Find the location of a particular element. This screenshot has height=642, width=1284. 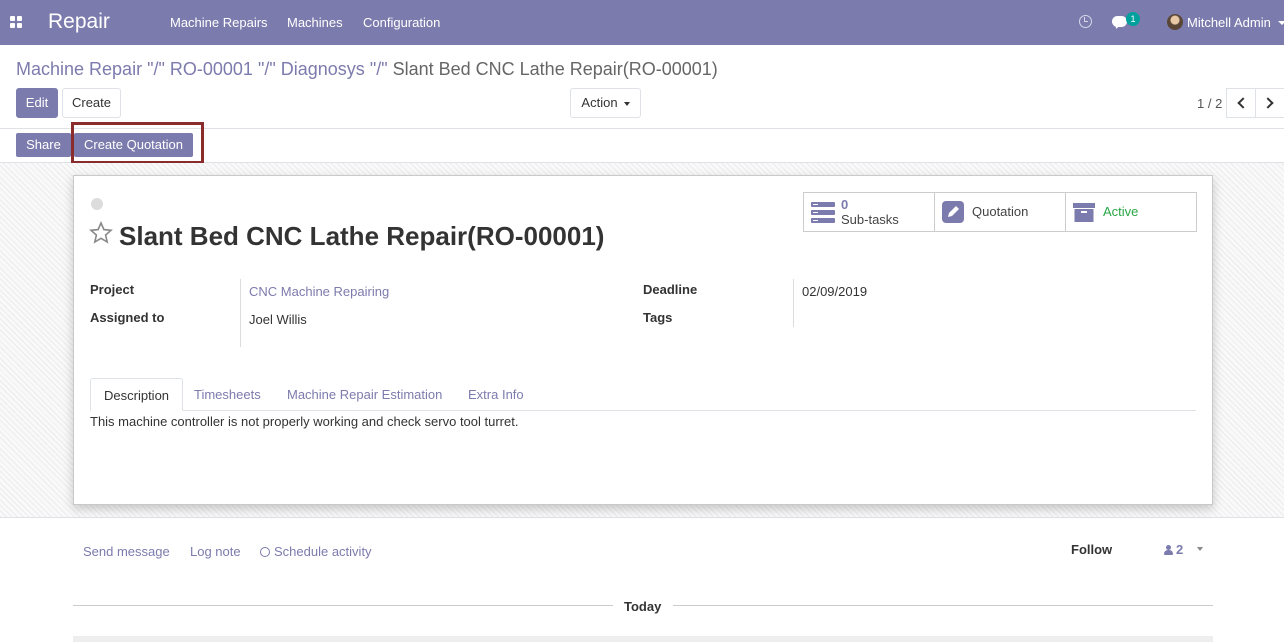

breadcrumb-ro-00001: RO-00001 is located at coordinates (211, 69).